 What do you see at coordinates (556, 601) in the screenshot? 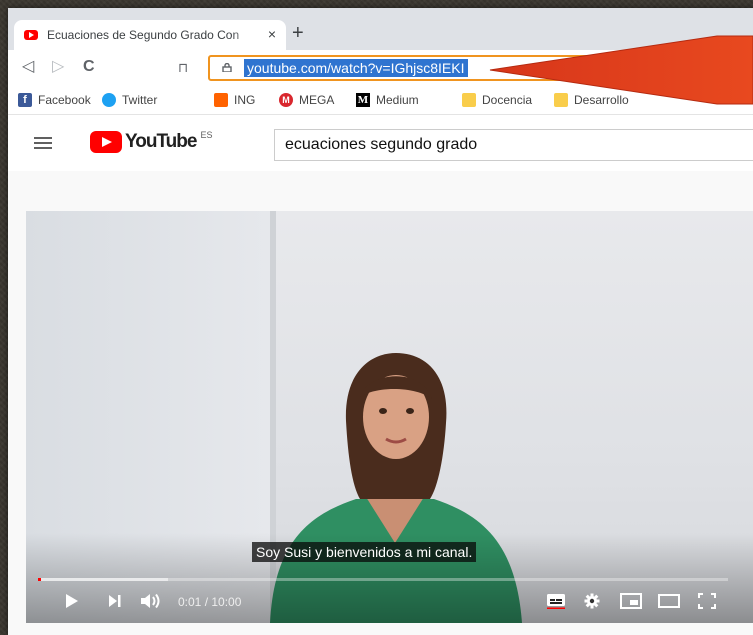
I see `subtitles-icon` at bounding box center [556, 601].